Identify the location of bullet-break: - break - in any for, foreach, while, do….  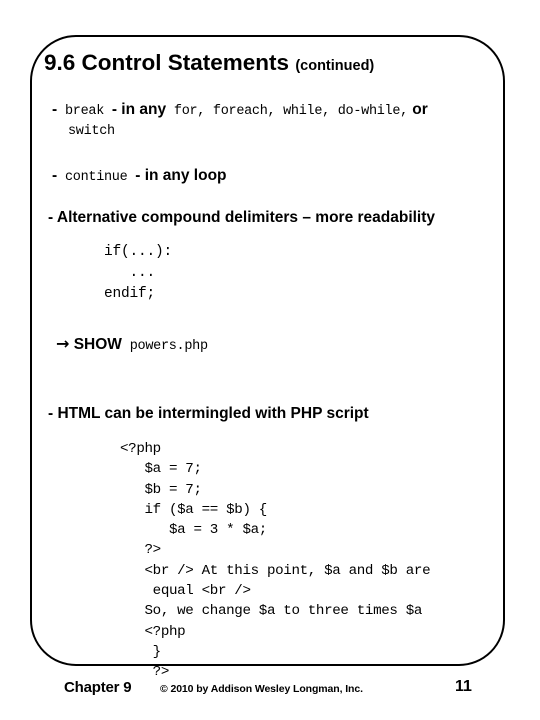
(240, 110).